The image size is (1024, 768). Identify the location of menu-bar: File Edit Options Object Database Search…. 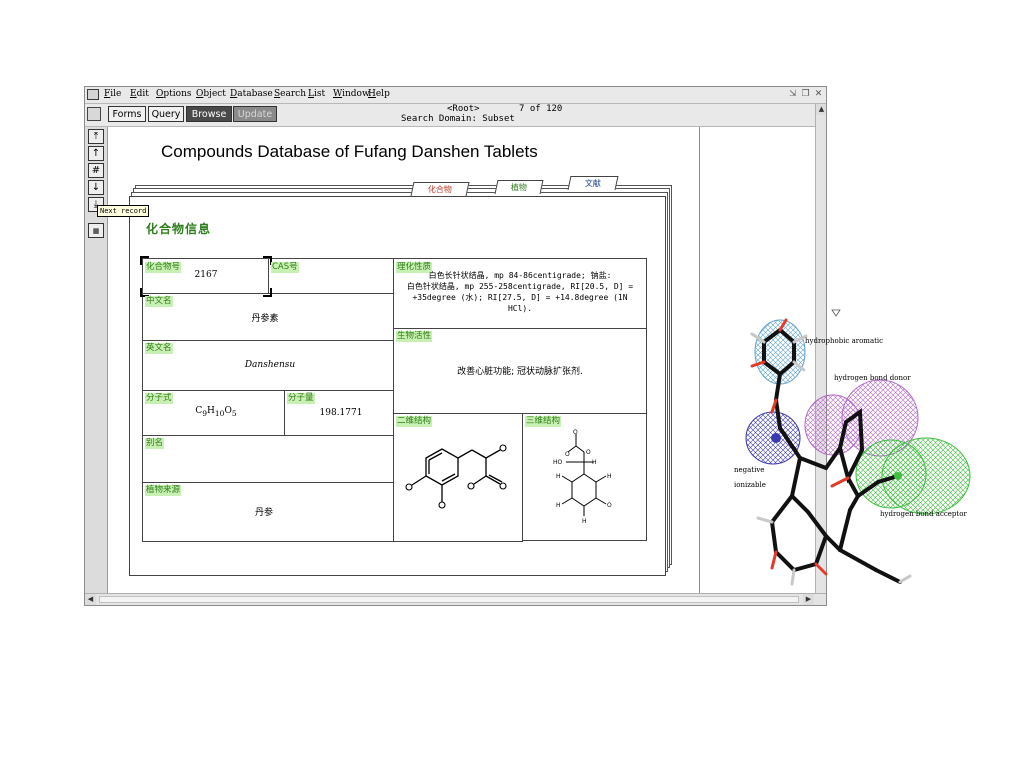
(455, 95).